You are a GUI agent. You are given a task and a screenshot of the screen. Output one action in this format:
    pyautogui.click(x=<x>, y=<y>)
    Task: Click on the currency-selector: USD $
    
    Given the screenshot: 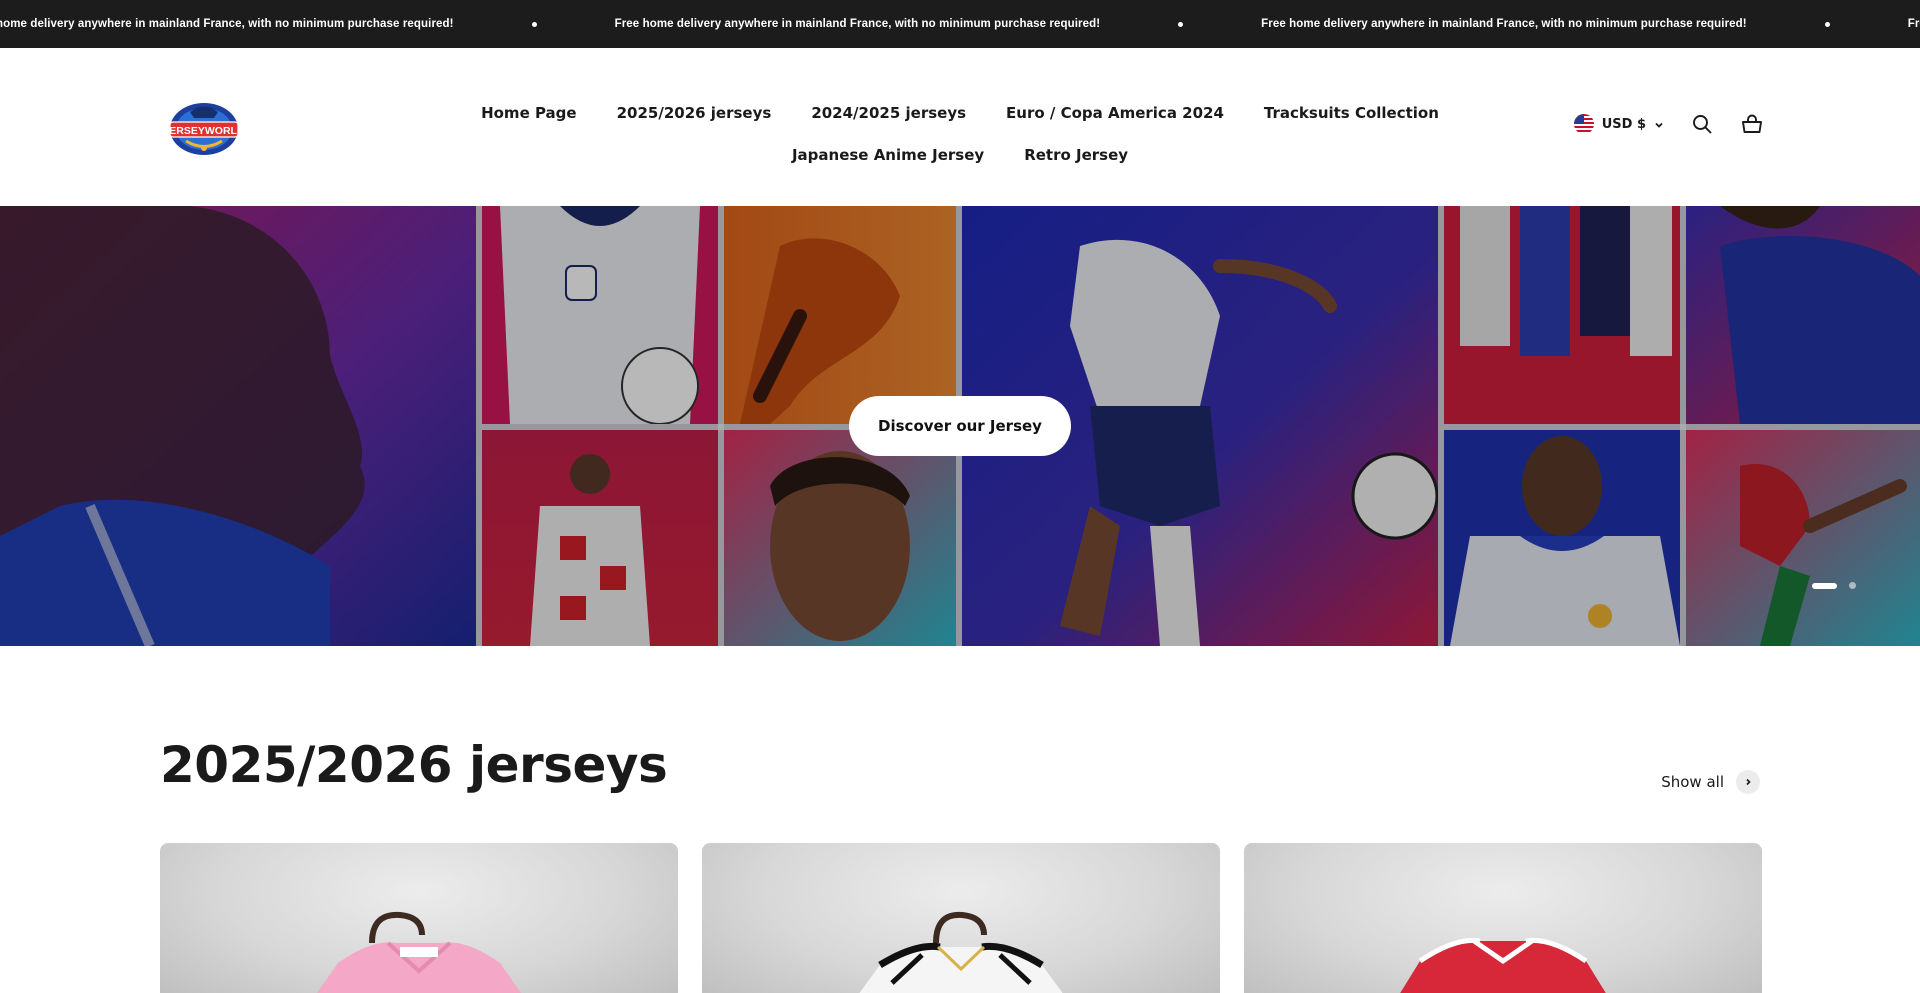 What is the action you would take?
    pyautogui.click(x=1618, y=124)
    